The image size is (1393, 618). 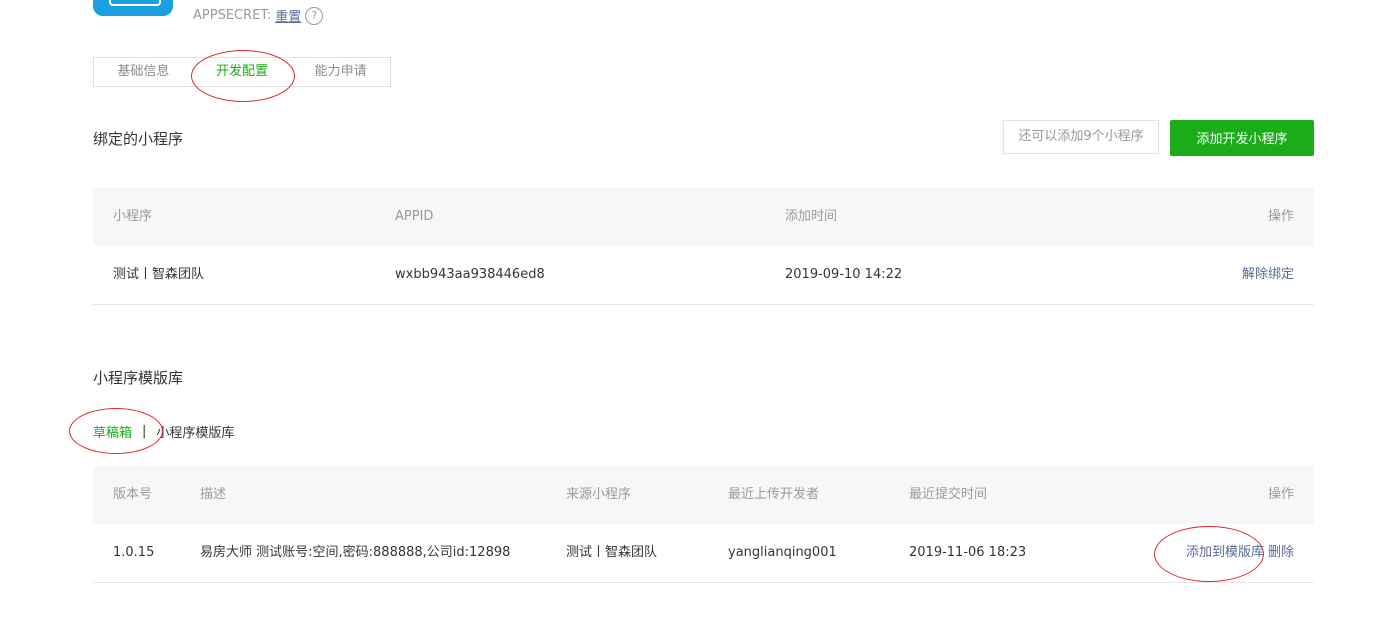 I want to click on app-logo, so click(x=133, y=8).